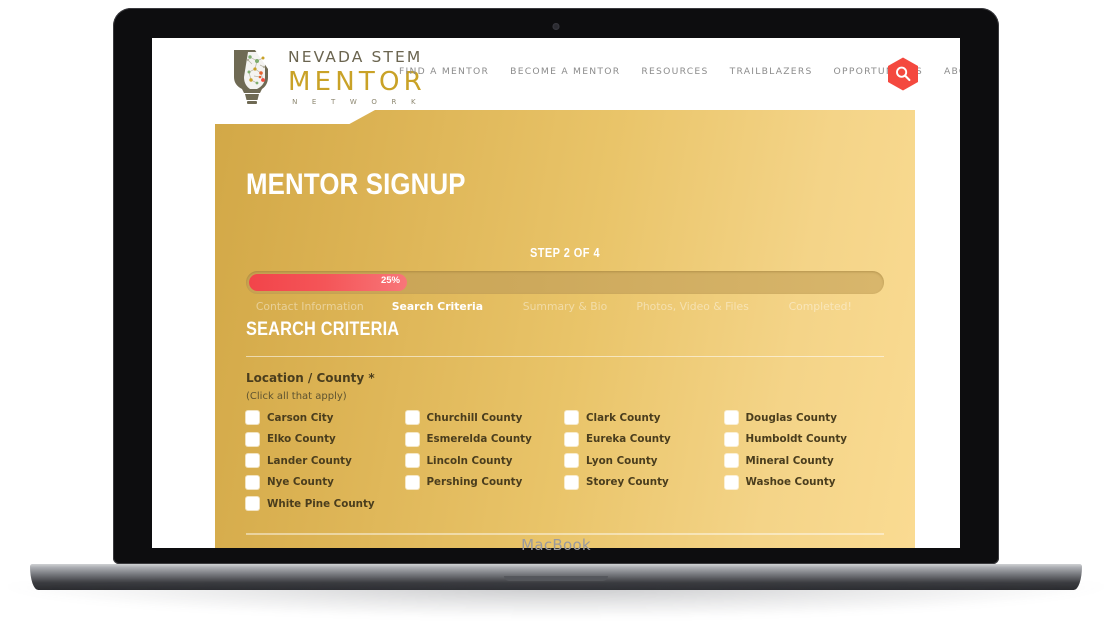  What do you see at coordinates (479, 439) in the screenshot?
I see `checkbox-label: Esmerelda County` at bounding box center [479, 439].